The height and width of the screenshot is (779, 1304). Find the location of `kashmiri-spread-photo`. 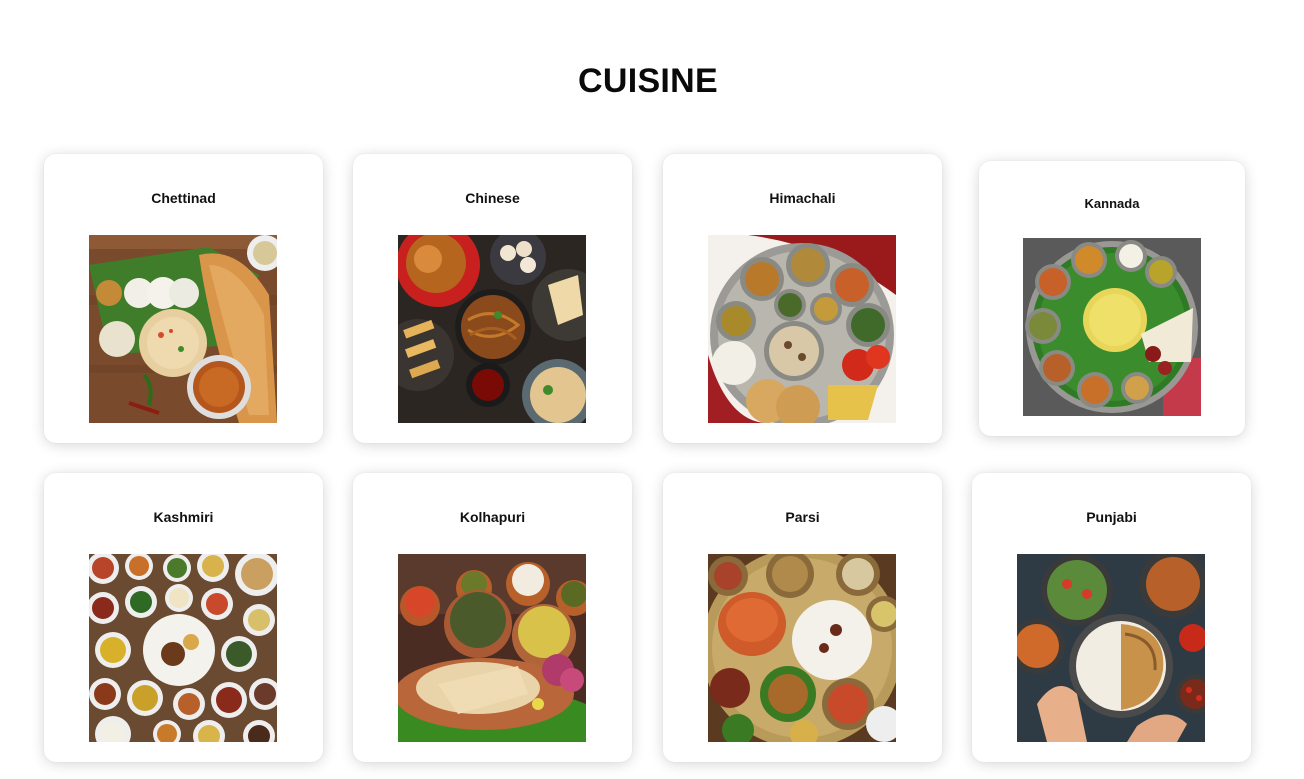

kashmiri-spread-photo is located at coordinates (183, 648).